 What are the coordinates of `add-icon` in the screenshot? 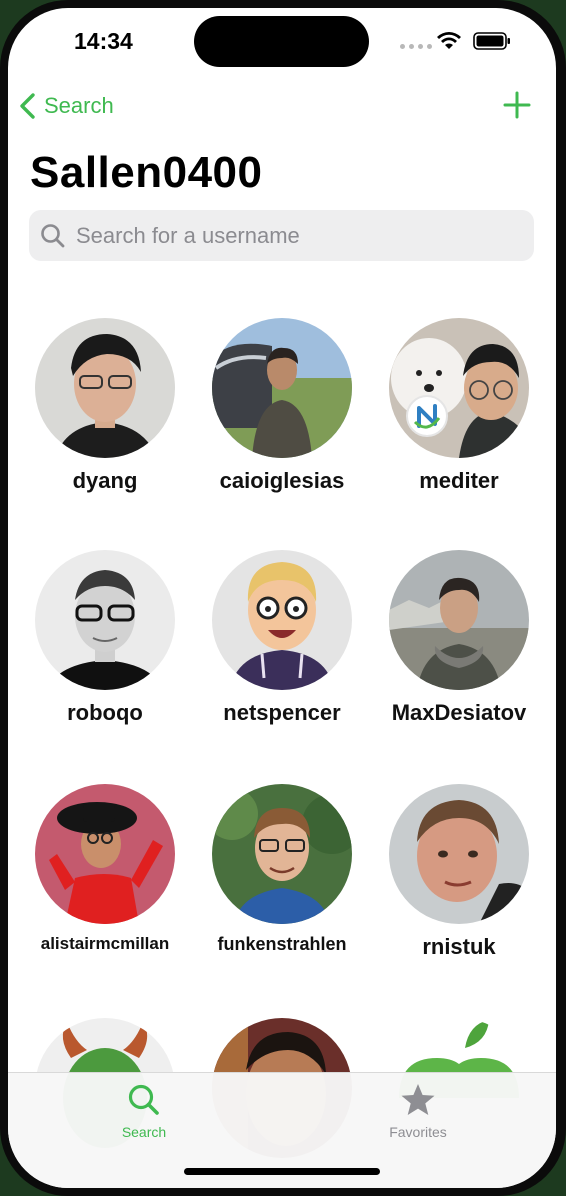 It's located at (517, 105).